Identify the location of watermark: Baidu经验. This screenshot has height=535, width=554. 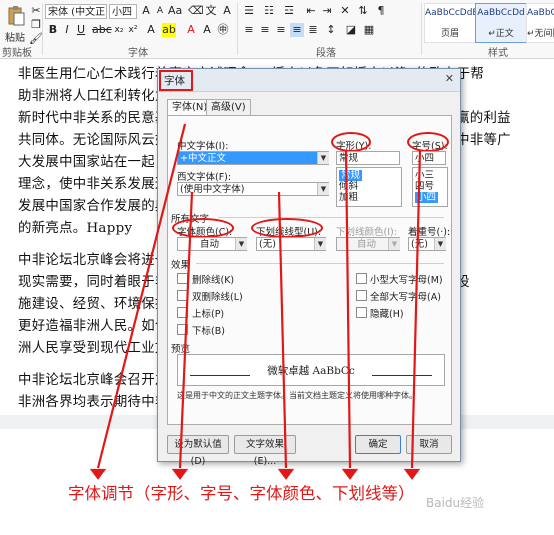
(455, 503).